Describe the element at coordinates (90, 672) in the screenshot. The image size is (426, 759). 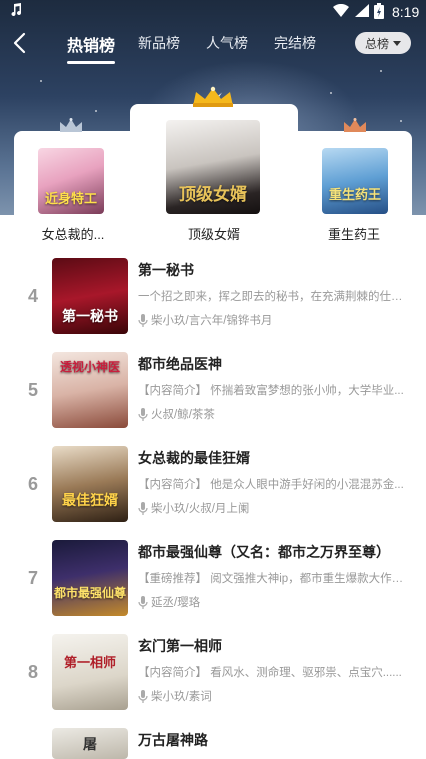
I see `book-cover: 第一相师` at that location.